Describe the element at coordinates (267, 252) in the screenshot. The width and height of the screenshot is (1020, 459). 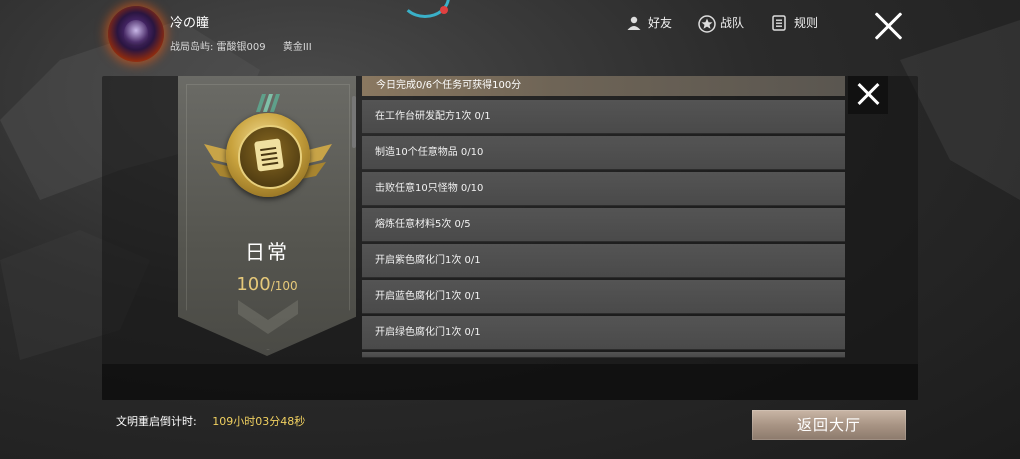
I see `medal-title: 日常` at that location.